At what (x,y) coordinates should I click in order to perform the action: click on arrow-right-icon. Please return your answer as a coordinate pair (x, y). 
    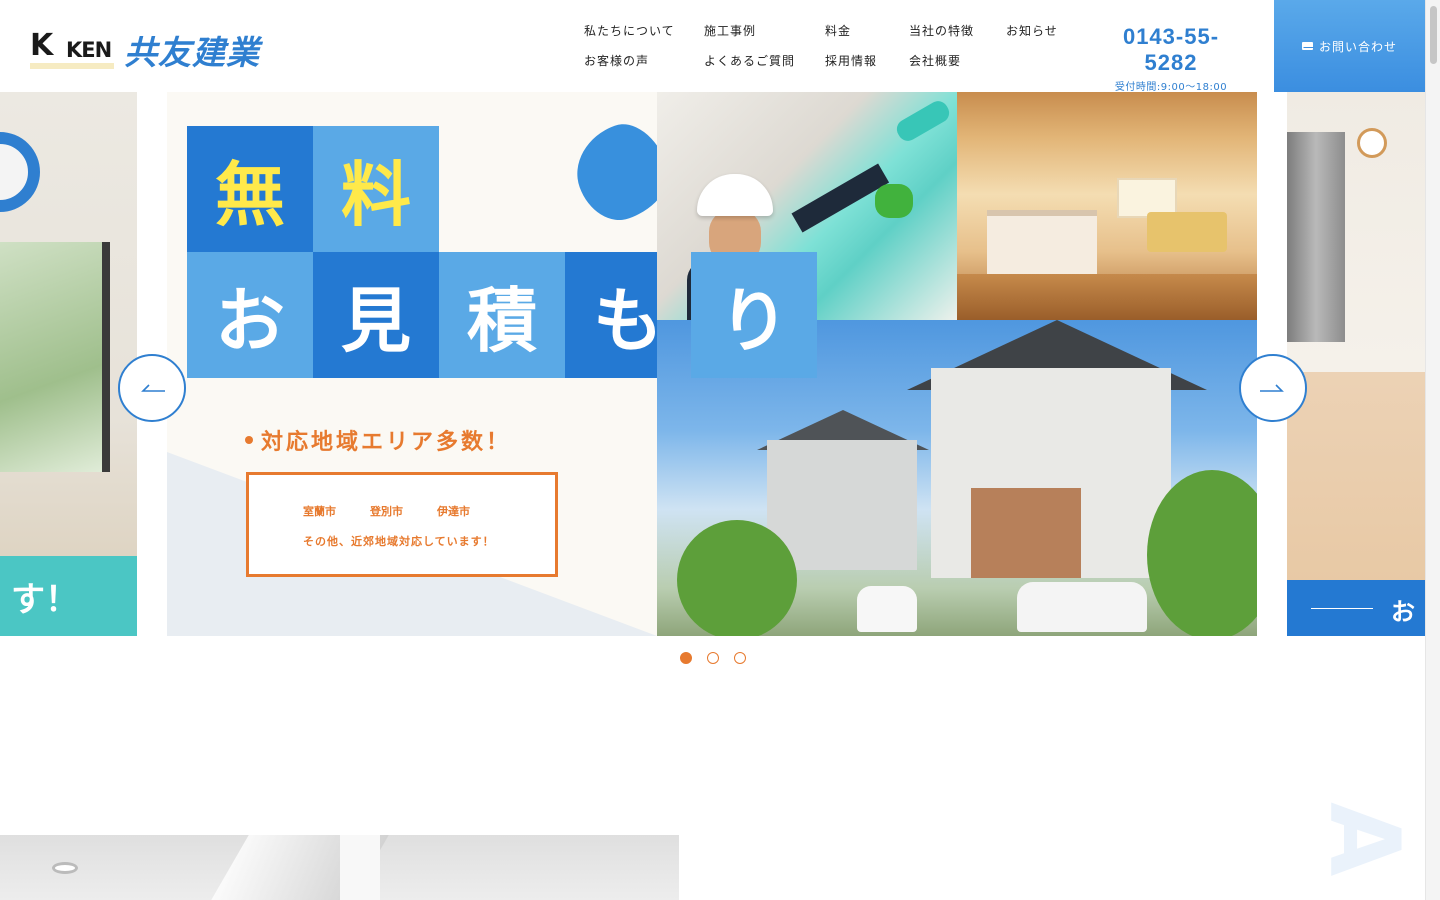
    Looking at the image, I should click on (1272, 388).